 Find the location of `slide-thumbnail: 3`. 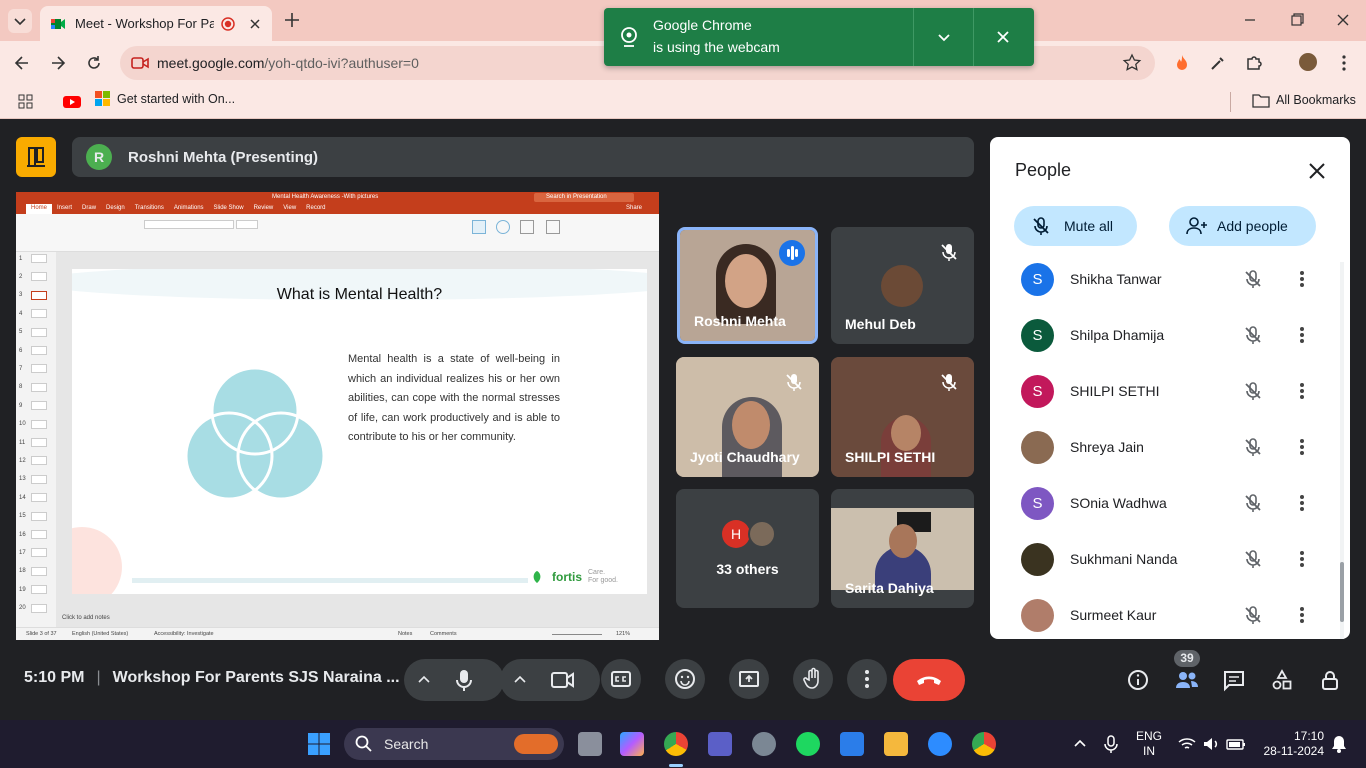

slide-thumbnail: 3 is located at coordinates (33, 295).